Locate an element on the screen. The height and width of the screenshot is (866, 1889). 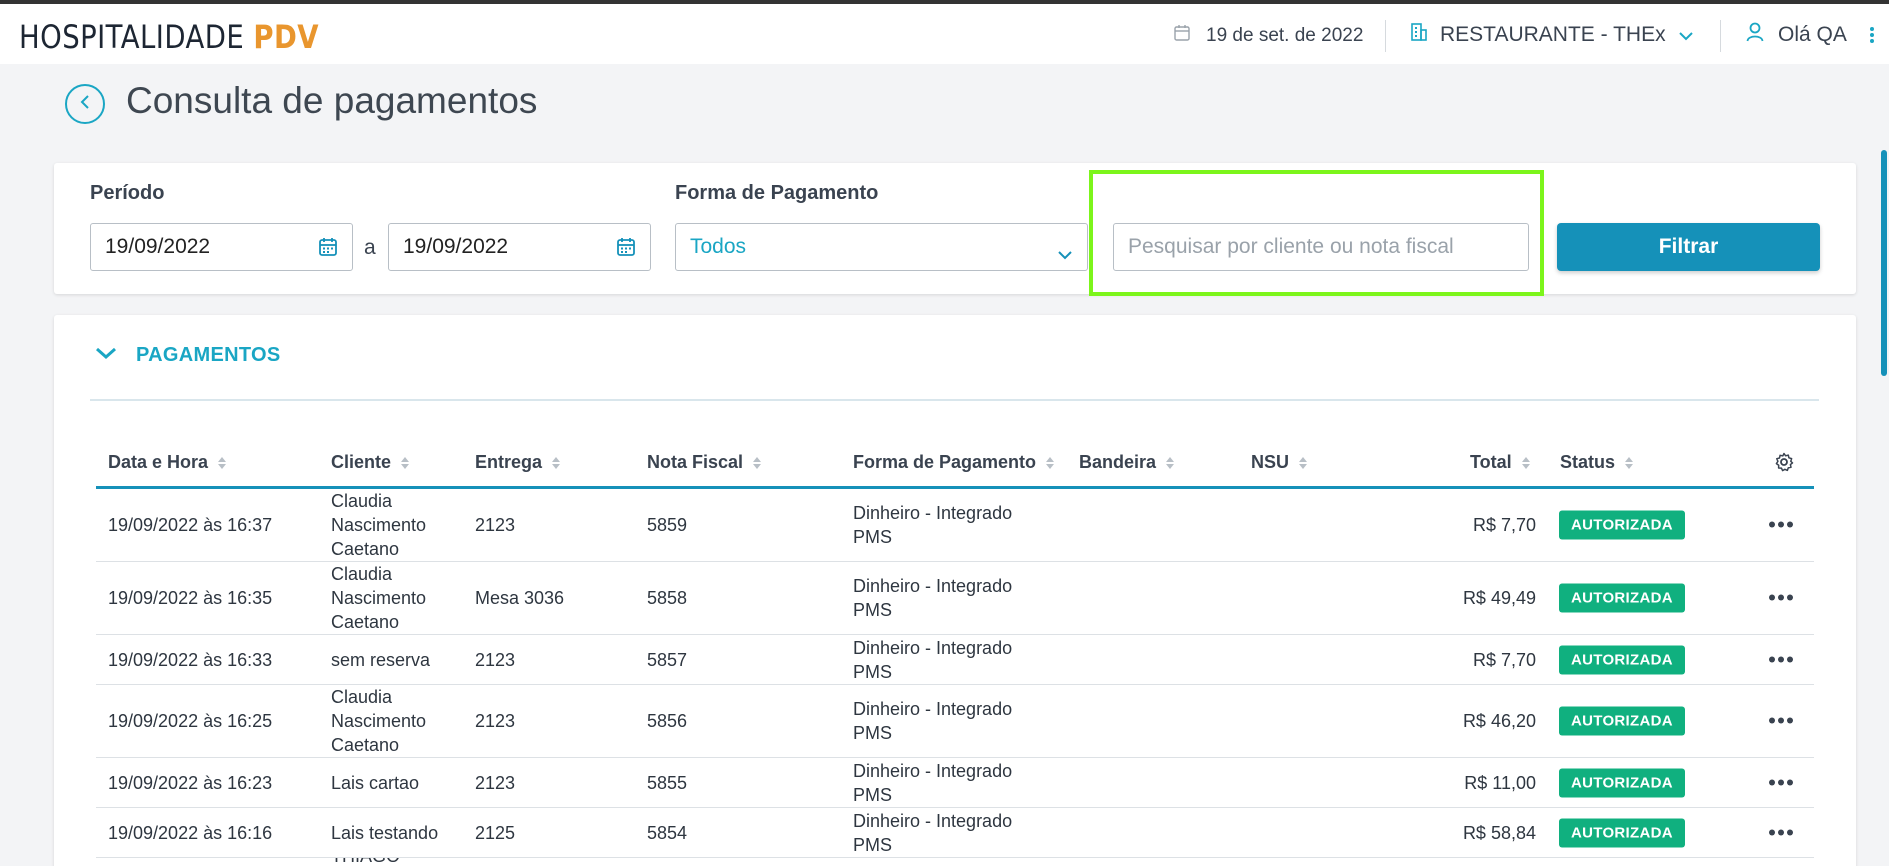
period-label: Período is located at coordinates (127, 193).